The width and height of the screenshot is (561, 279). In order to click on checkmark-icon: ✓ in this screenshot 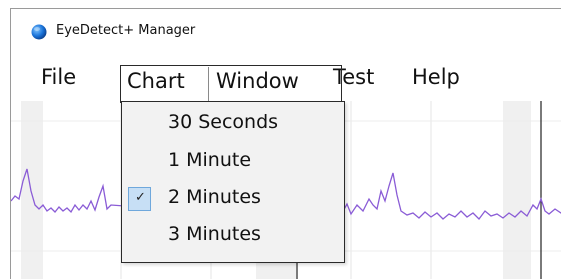, I will do `click(140, 197)`.